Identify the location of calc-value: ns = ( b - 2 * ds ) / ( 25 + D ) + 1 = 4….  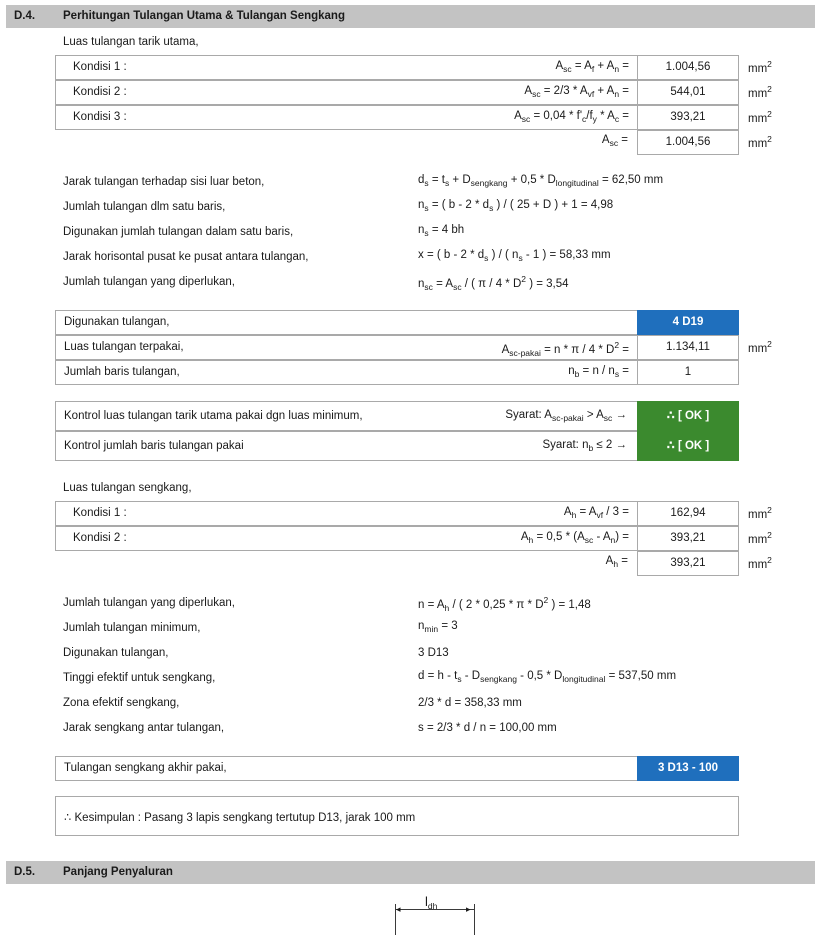
(516, 206).